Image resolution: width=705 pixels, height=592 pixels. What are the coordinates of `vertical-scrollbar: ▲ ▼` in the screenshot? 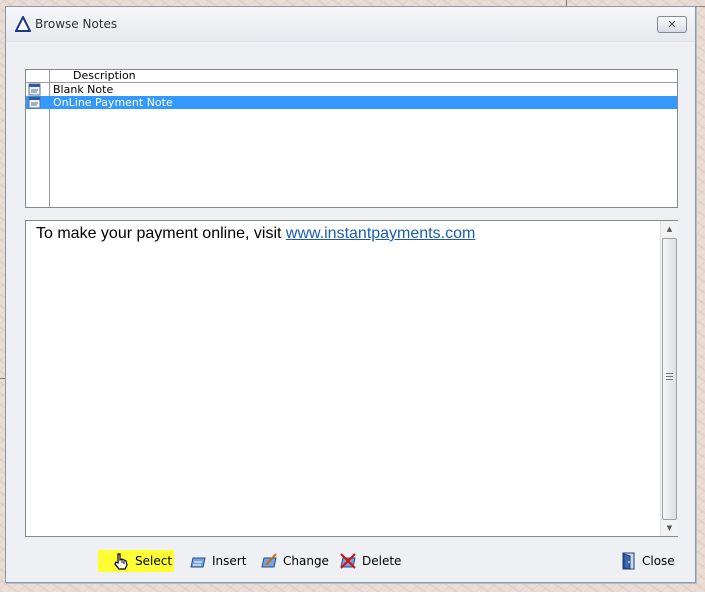 It's located at (669, 378).